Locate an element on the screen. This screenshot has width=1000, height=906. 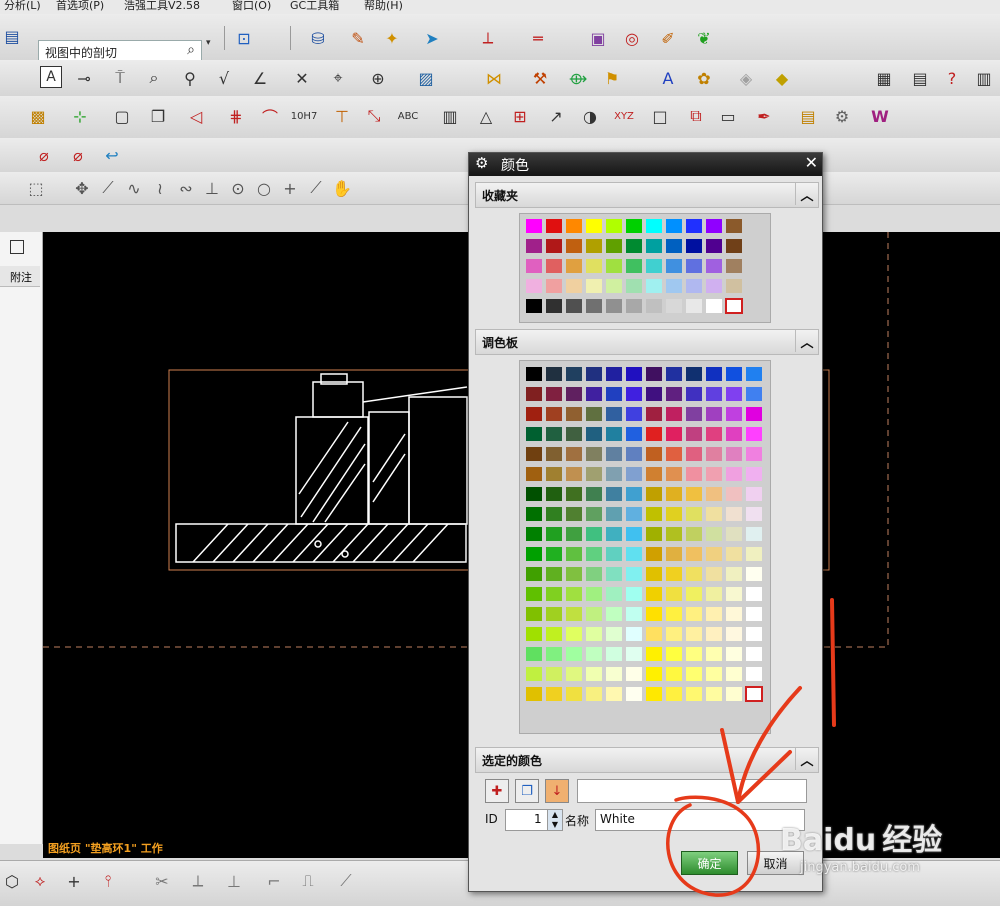
yellow-box-icon: ◆ is located at coordinates (782, 78).